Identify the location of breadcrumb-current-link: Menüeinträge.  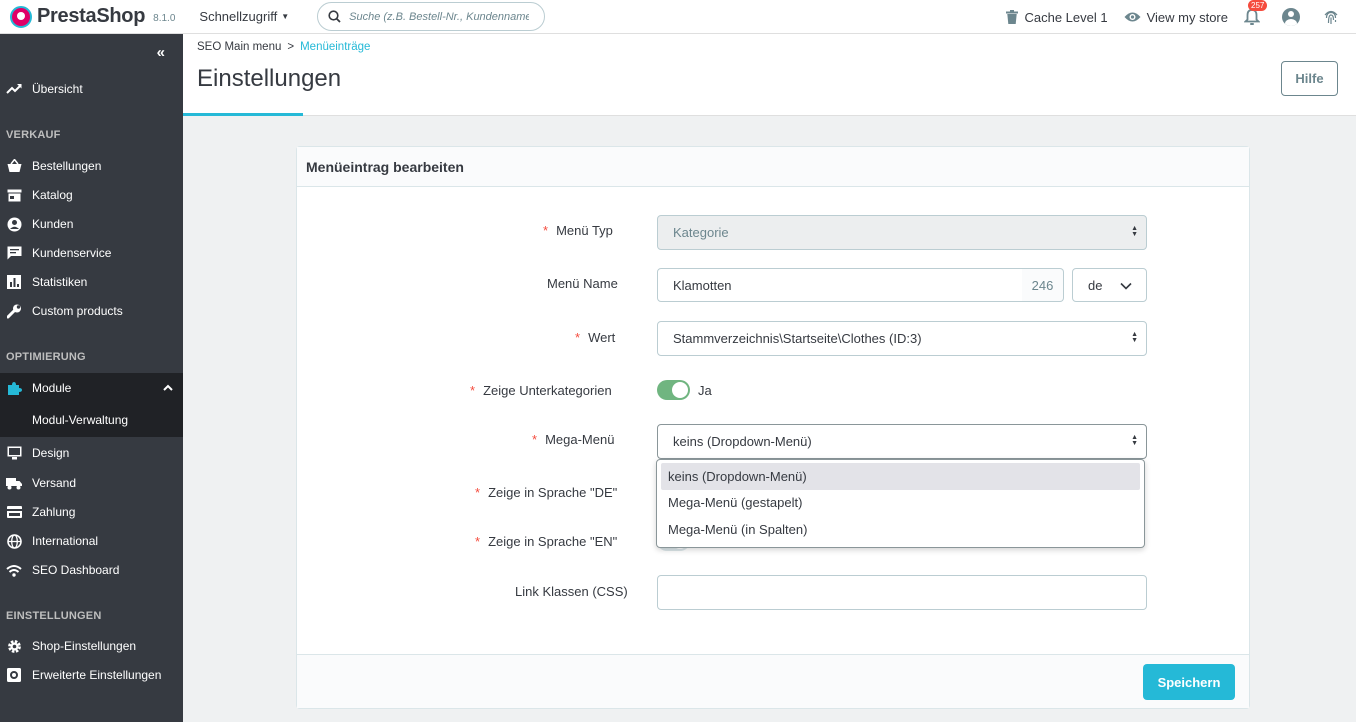
(335, 47).